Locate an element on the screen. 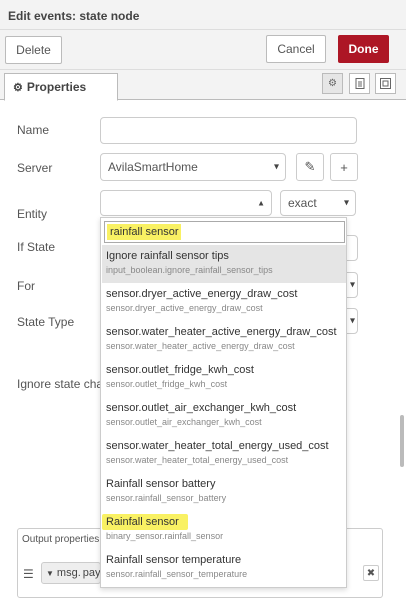 The image size is (406, 598). server-select: AvilaSmartHome ▾ is located at coordinates (193, 167).